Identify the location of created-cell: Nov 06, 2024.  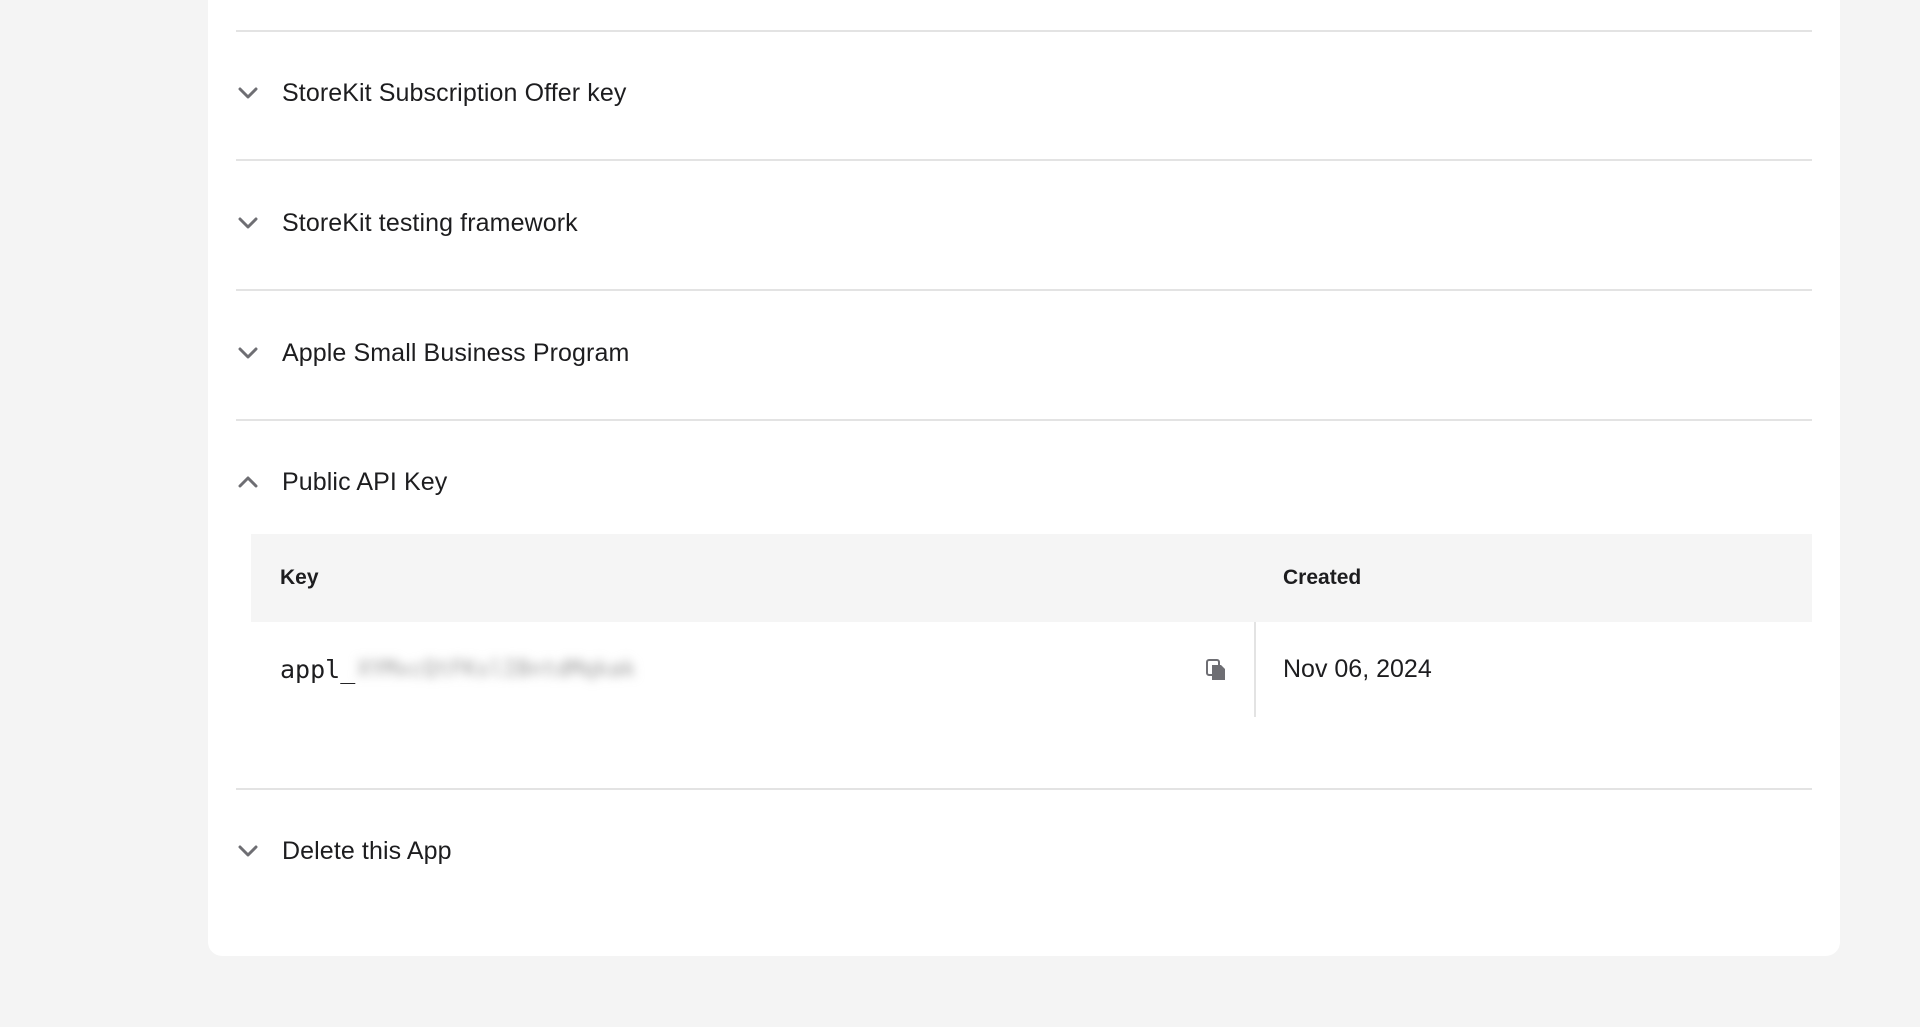
(1357, 669).